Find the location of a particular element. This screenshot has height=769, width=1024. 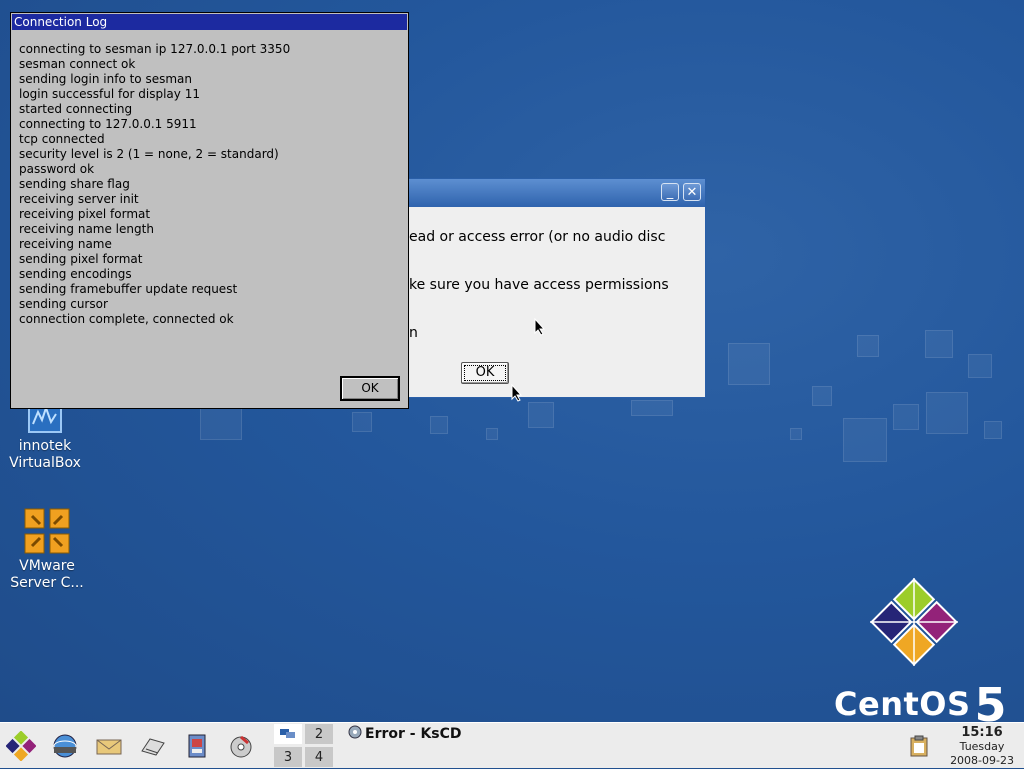

workspace-1: 1 is located at coordinates (288, 734).